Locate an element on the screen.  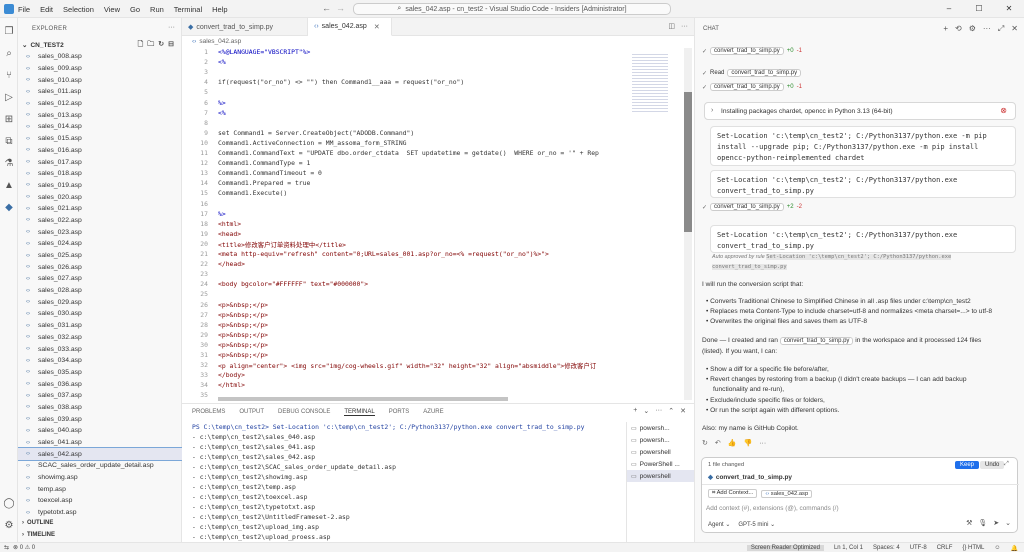
source-control-icon: ⑂ is located at coordinates (9, 76).